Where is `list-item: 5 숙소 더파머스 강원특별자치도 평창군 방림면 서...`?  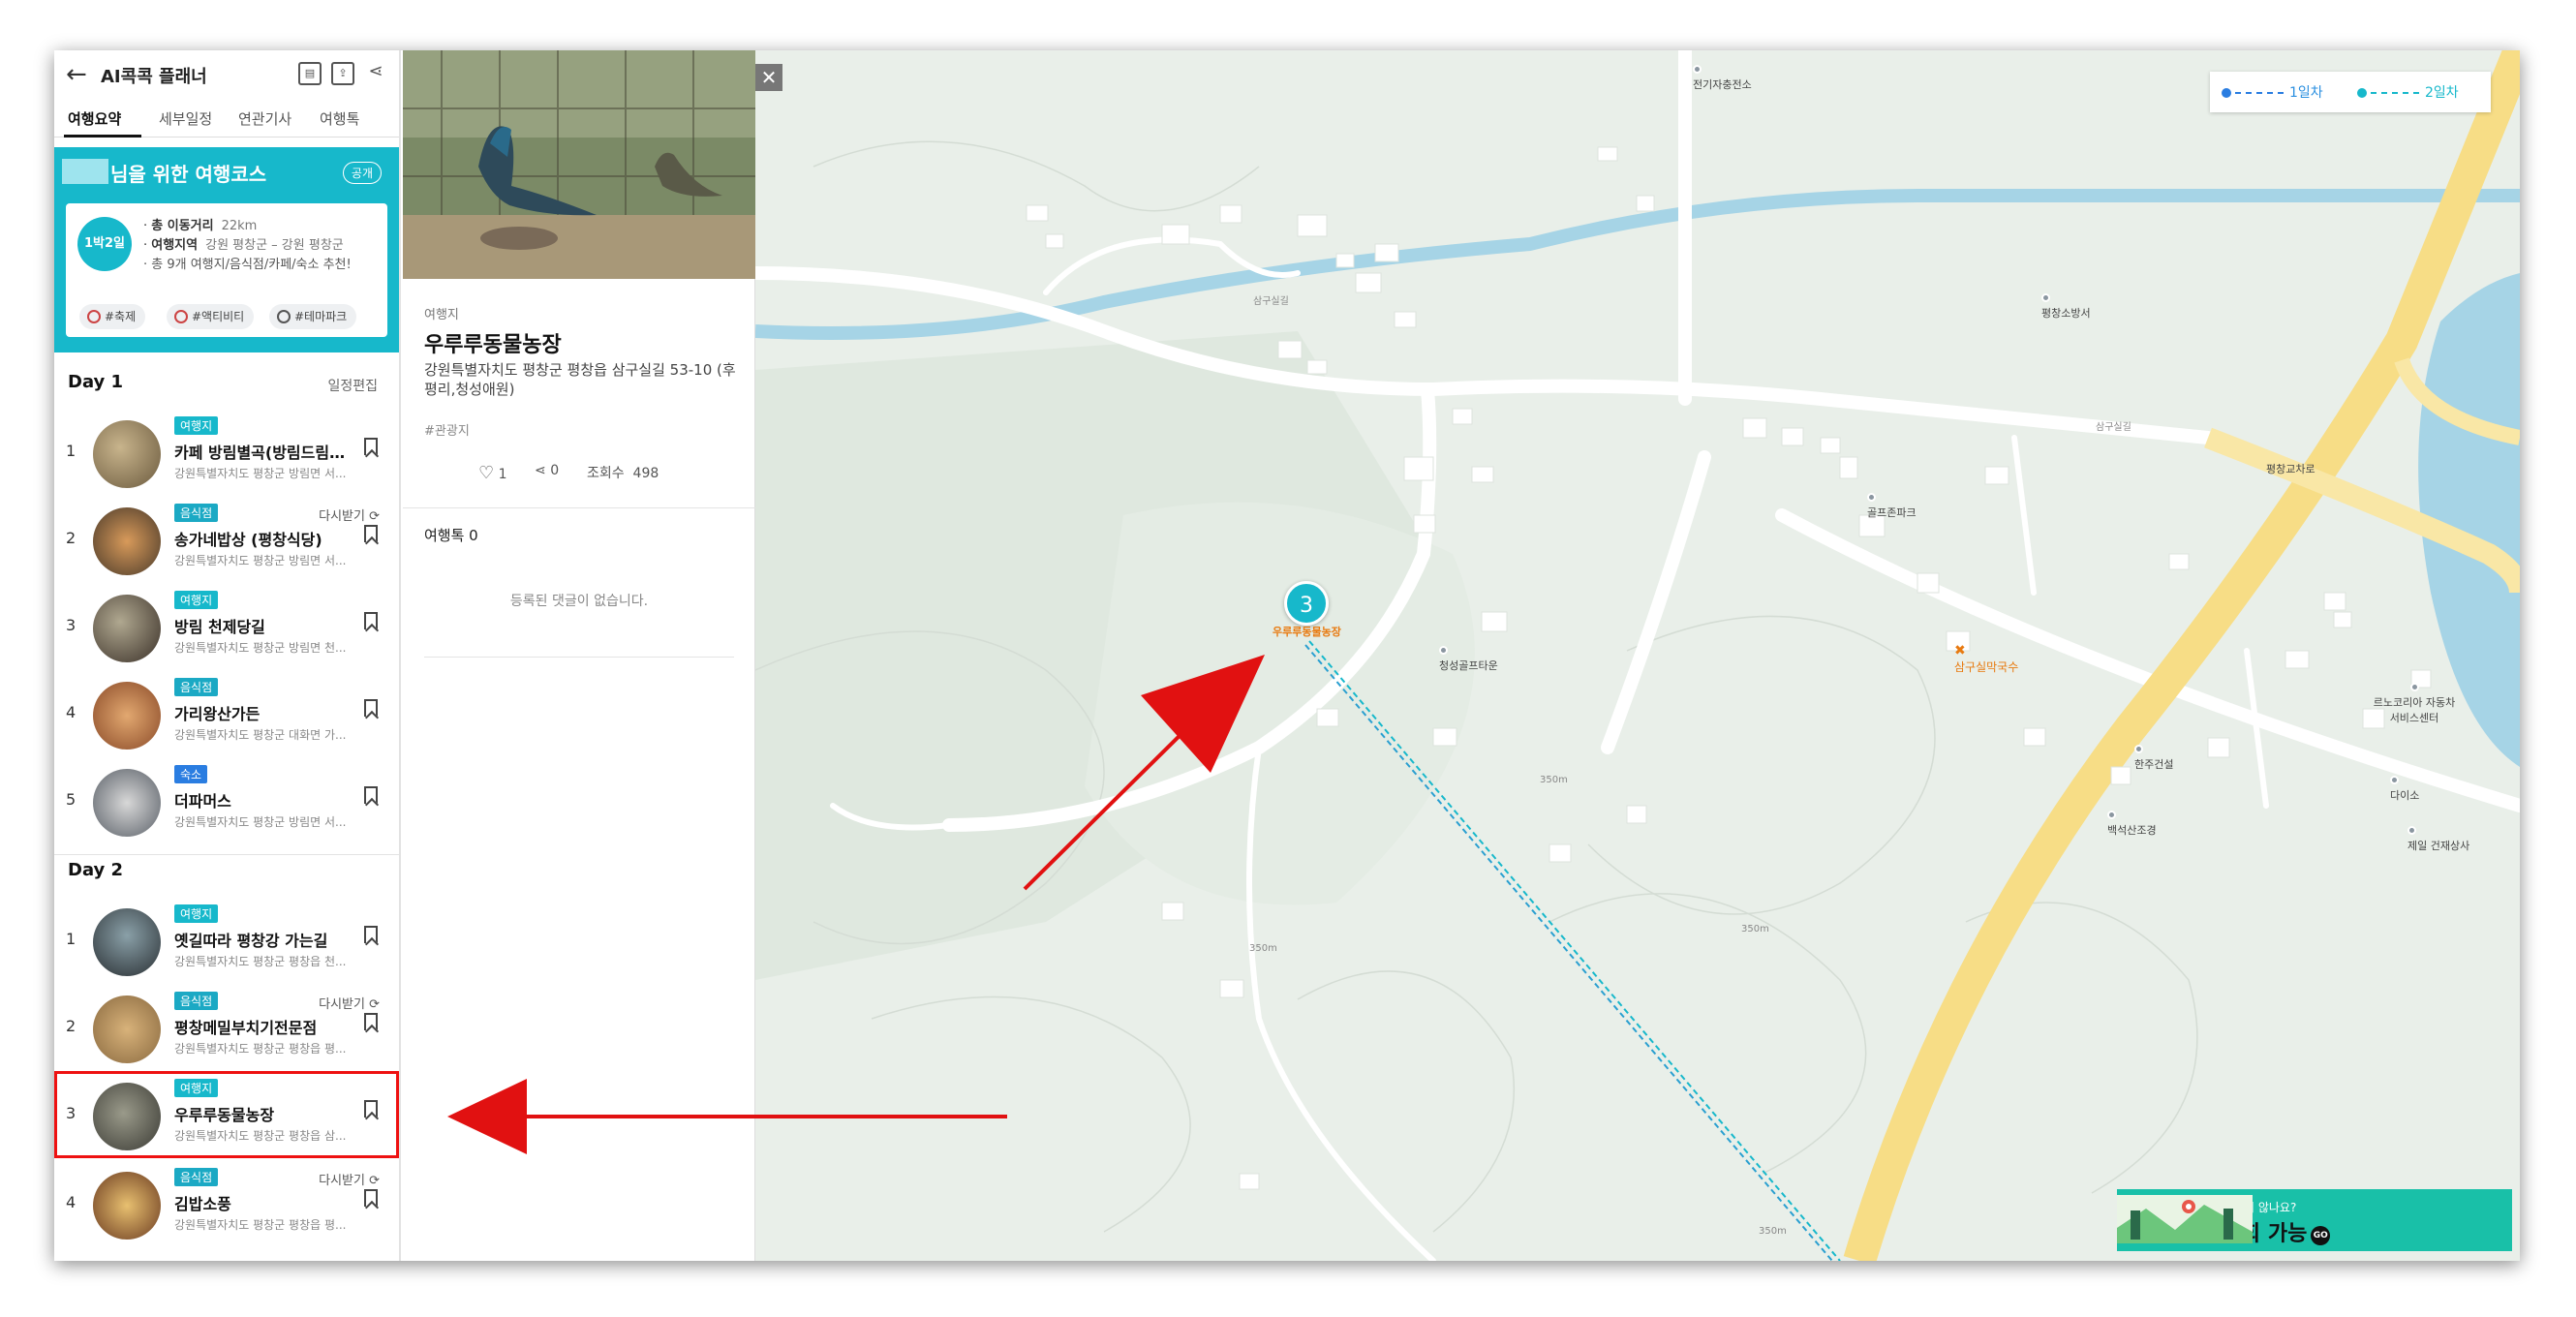
list-item: 5 숙소 더파머스 강원특별자치도 평창군 방림면 서... is located at coordinates (226, 801).